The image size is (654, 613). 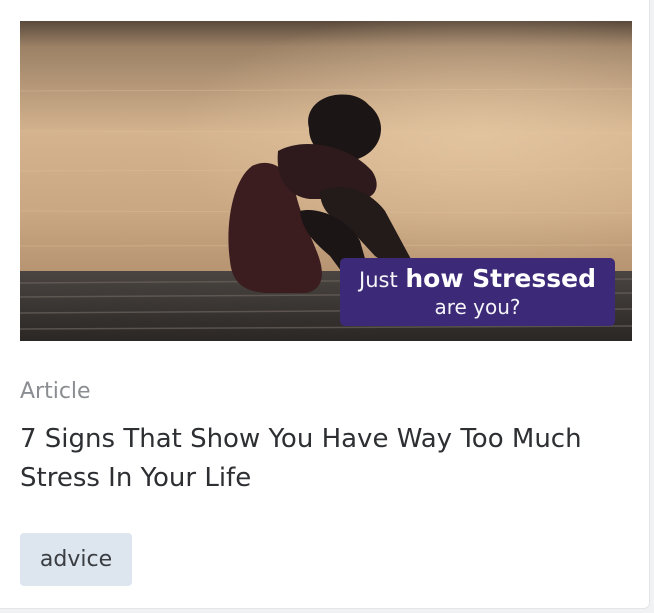 I want to click on overlay-line2: are you?, so click(x=477, y=307).